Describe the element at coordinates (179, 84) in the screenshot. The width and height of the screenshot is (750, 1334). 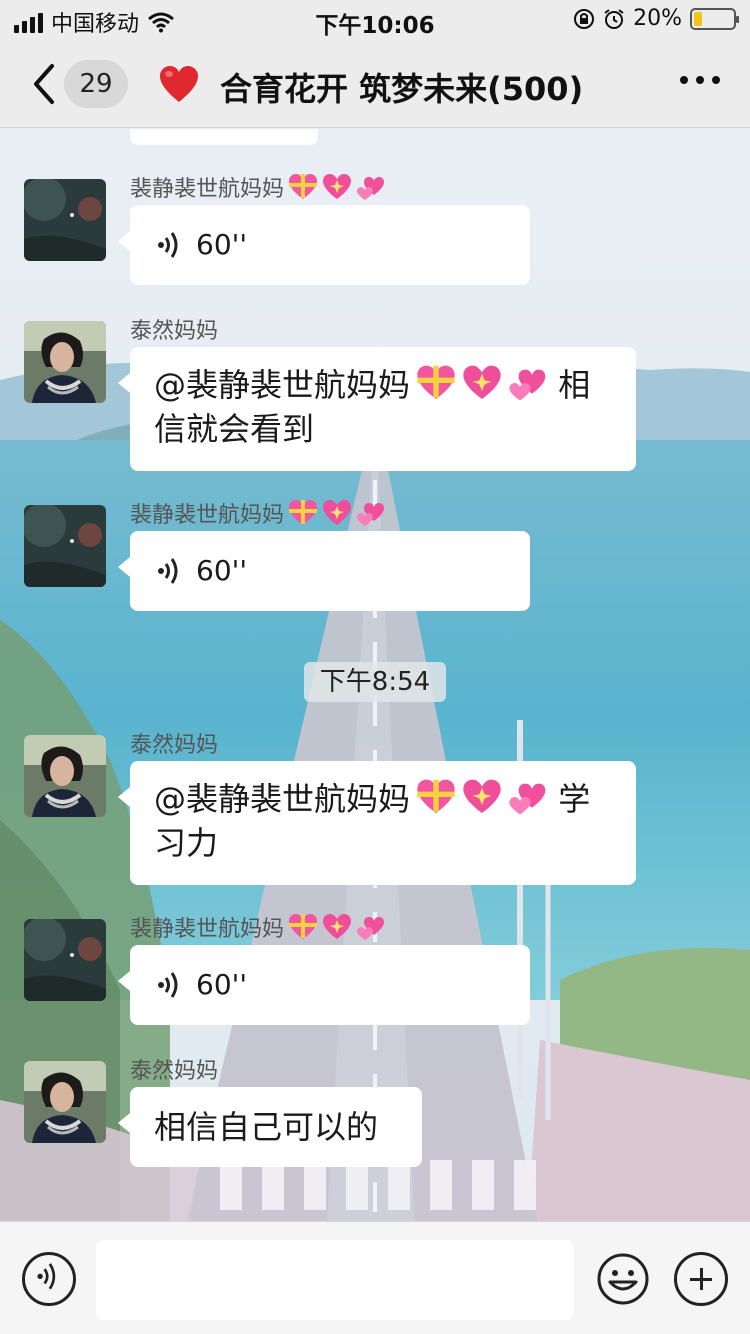
I see `red-heart-icon` at that location.